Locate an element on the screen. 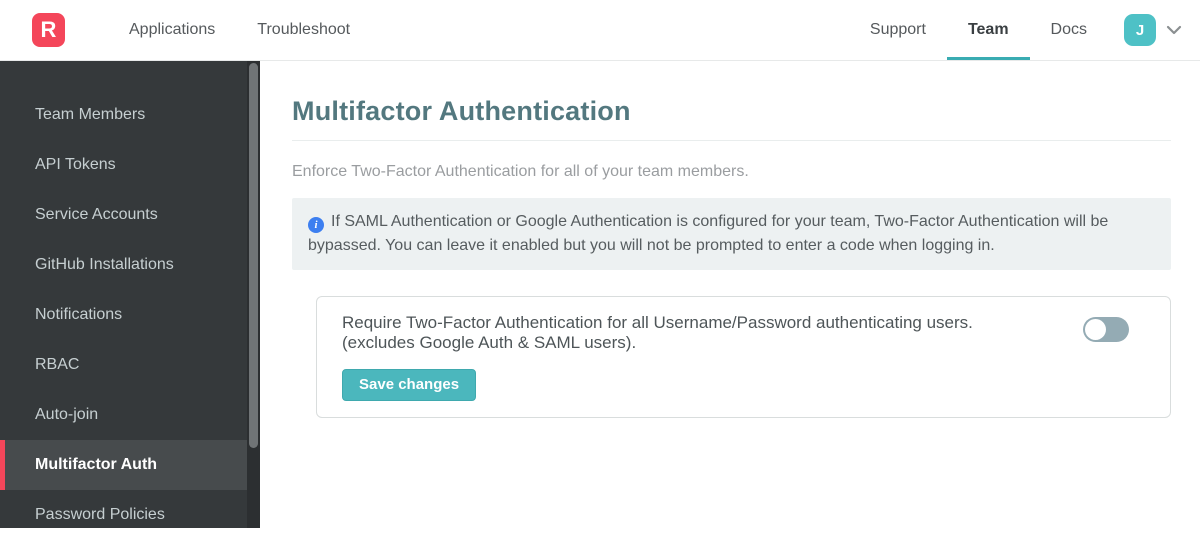 The height and width of the screenshot is (540, 1200). nav-item-support: Support is located at coordinates (898, 30).